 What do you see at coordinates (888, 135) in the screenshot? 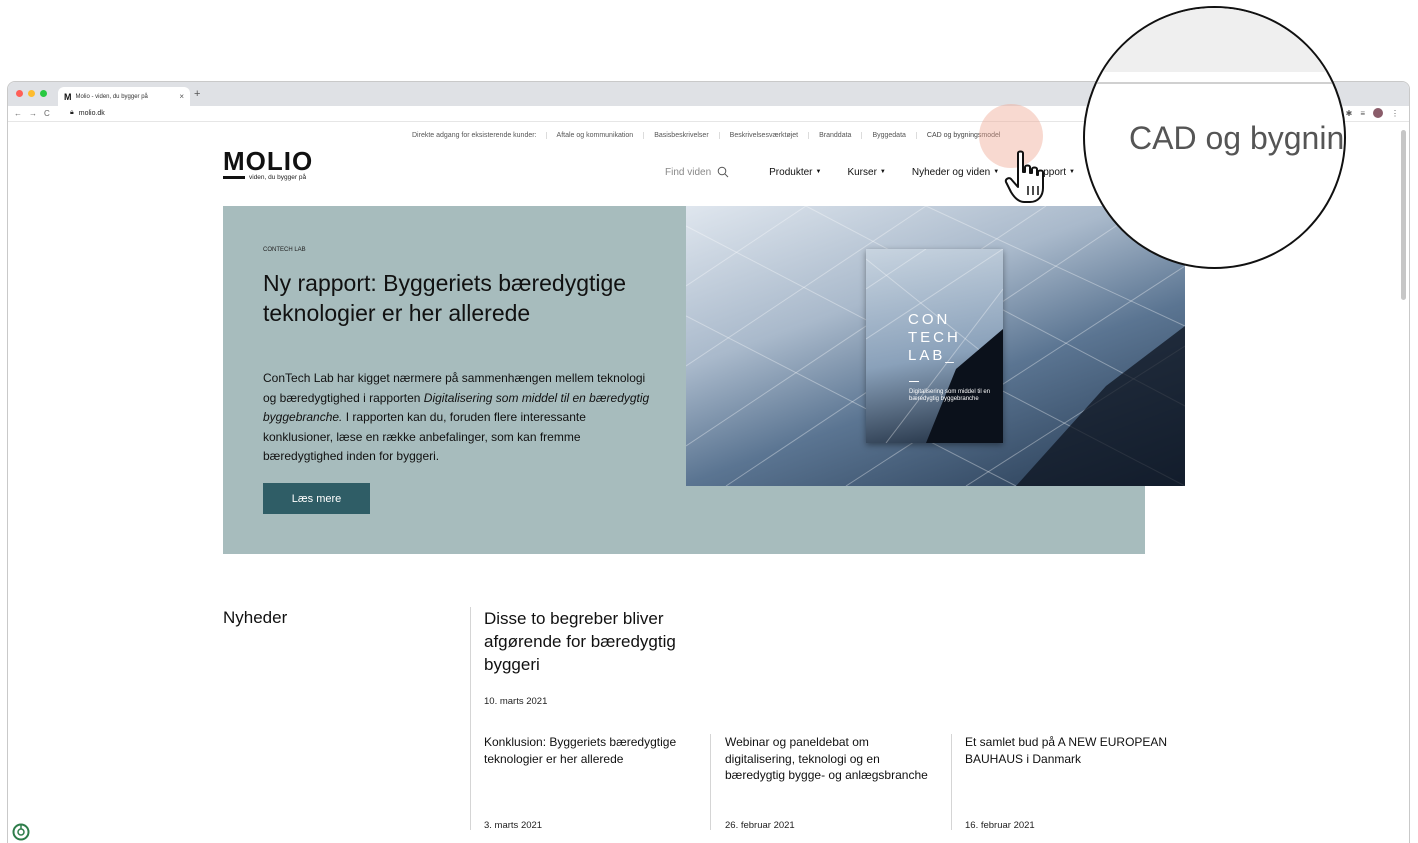
I see `utility-link-byggedata: Byggedata` at bounding box center [888, 135].